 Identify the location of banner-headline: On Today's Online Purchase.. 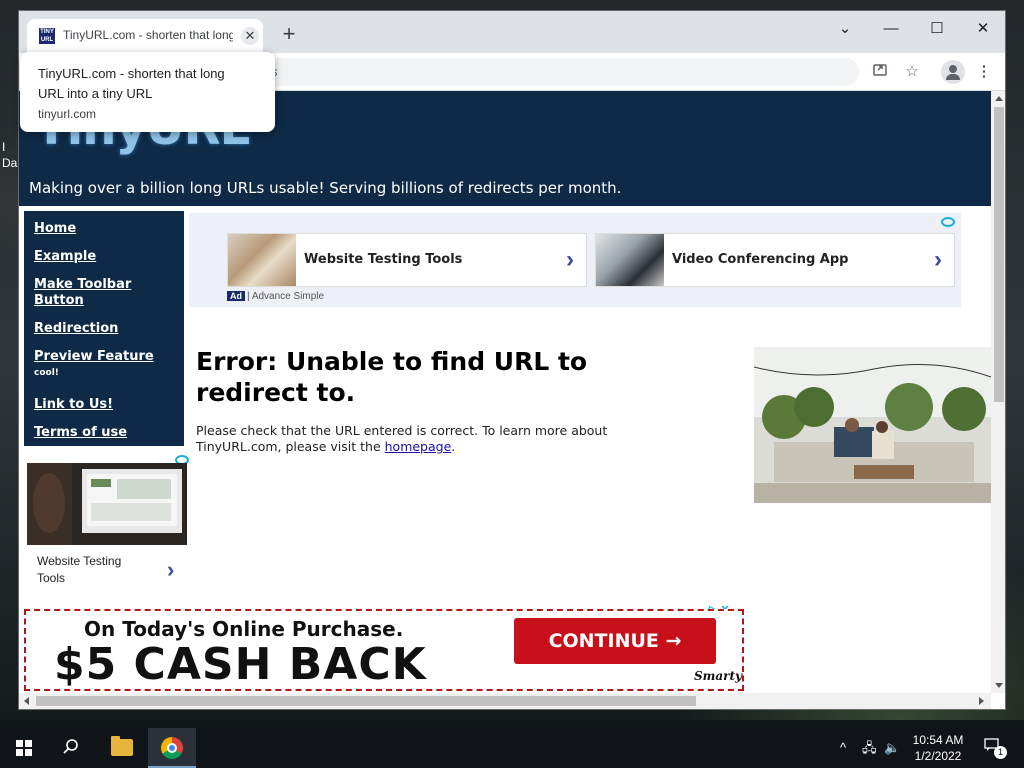
(244, 629).